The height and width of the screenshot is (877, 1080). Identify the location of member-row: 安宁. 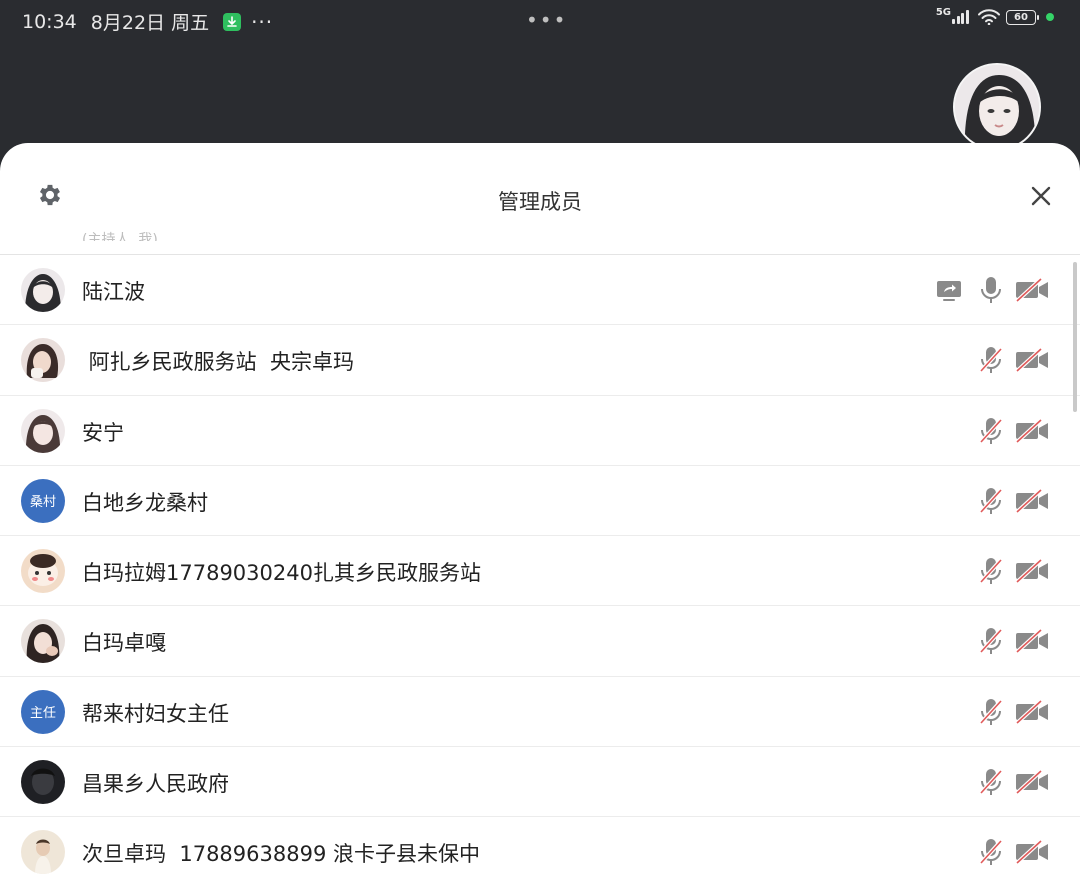
(540, 429).